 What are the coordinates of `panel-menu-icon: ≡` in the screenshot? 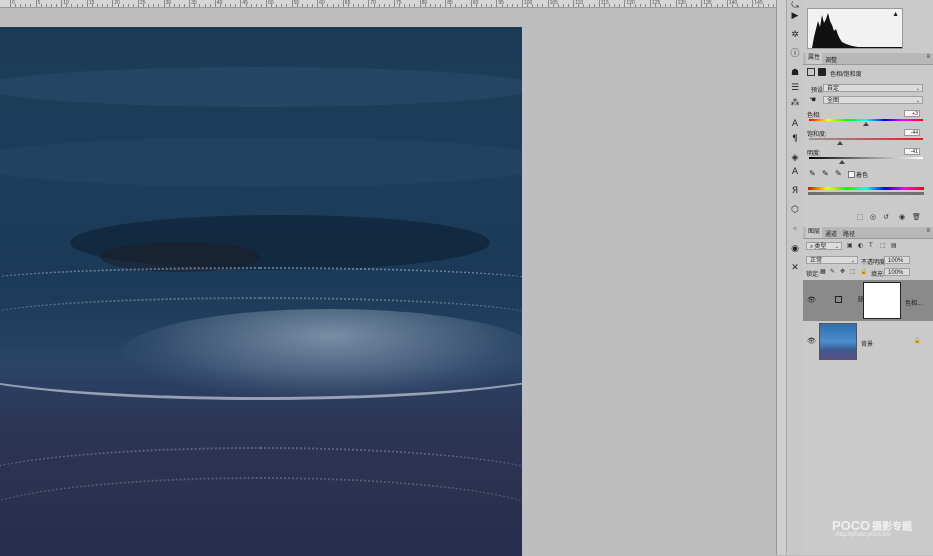 It's located at (928, 57).